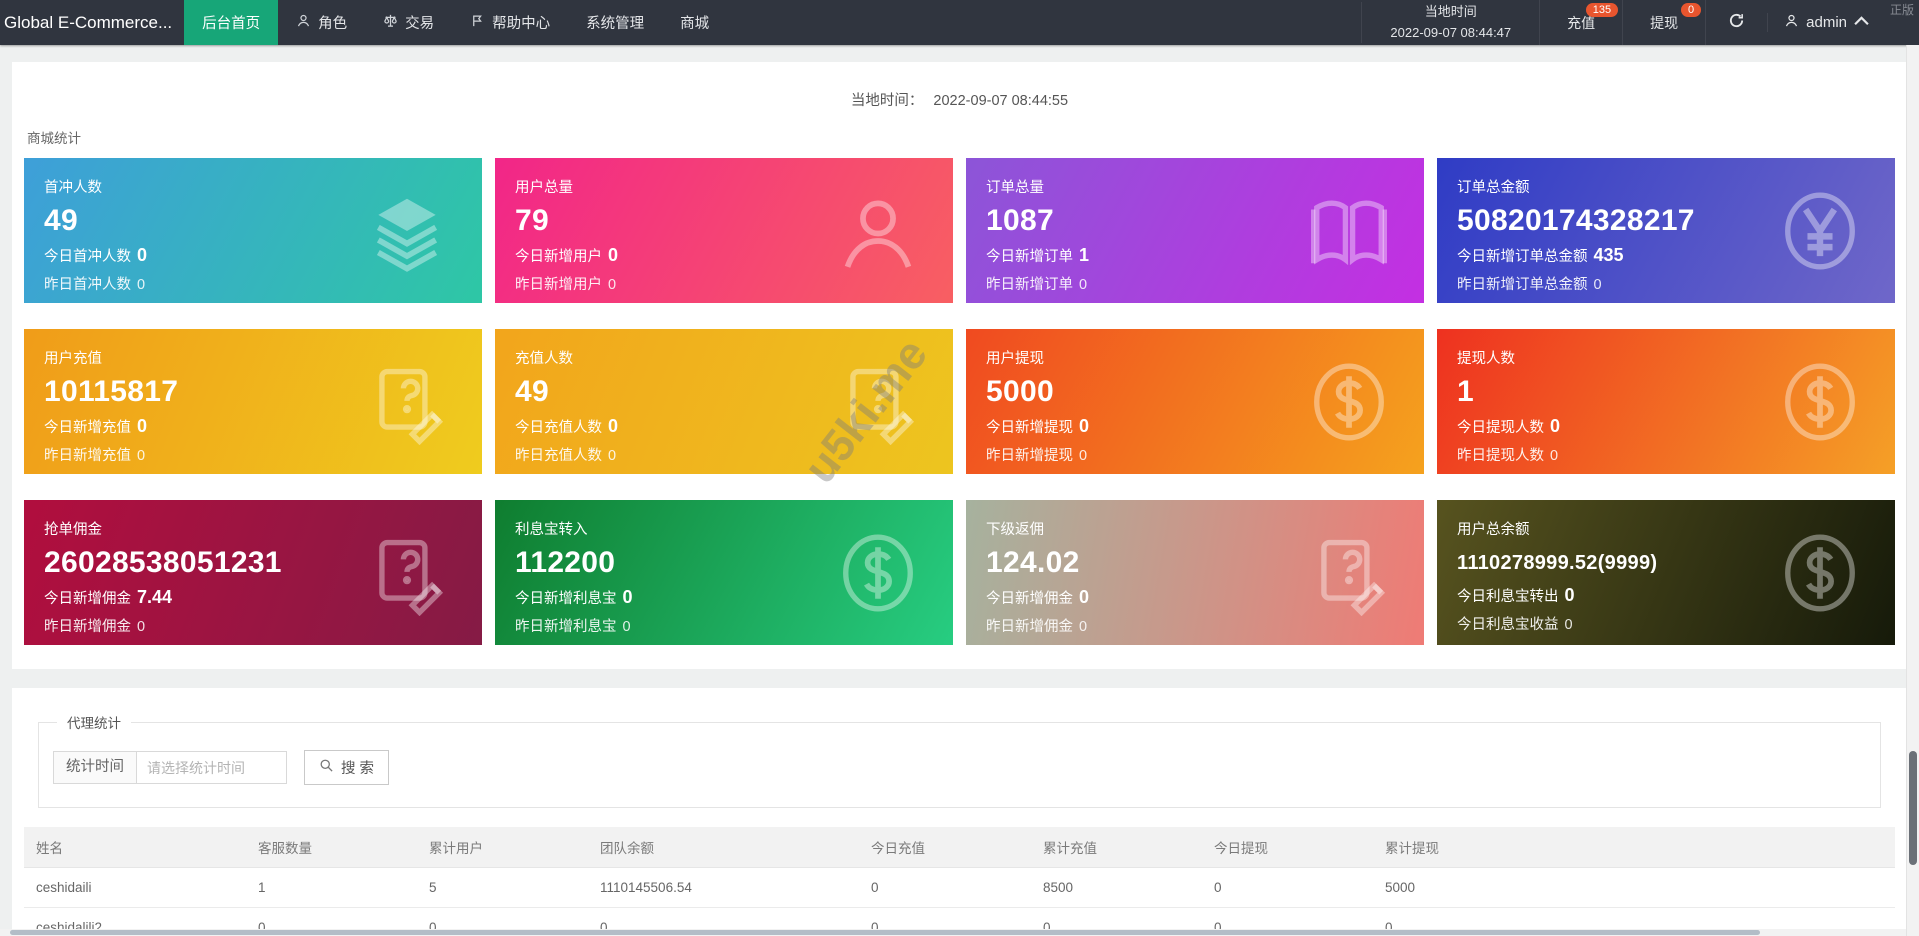  Describe the element at coordinates (331, 887) in the screenshot. I see `table-cell: 1` at that location.